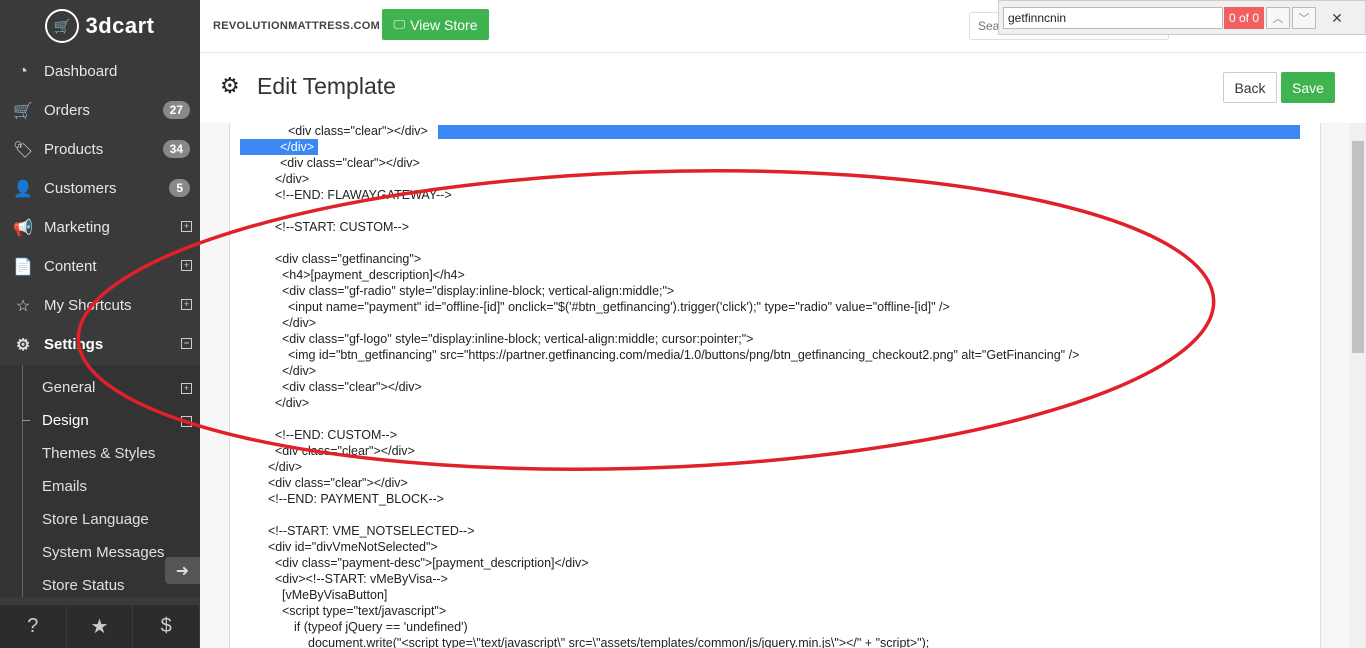 The height and width of the screenshot is (648, 1366). What do you see at coordinates (373, 275) in the screenshot?
I see `code-line: <h4>[payment_description]</h4>` at bounding box center [373, 275].